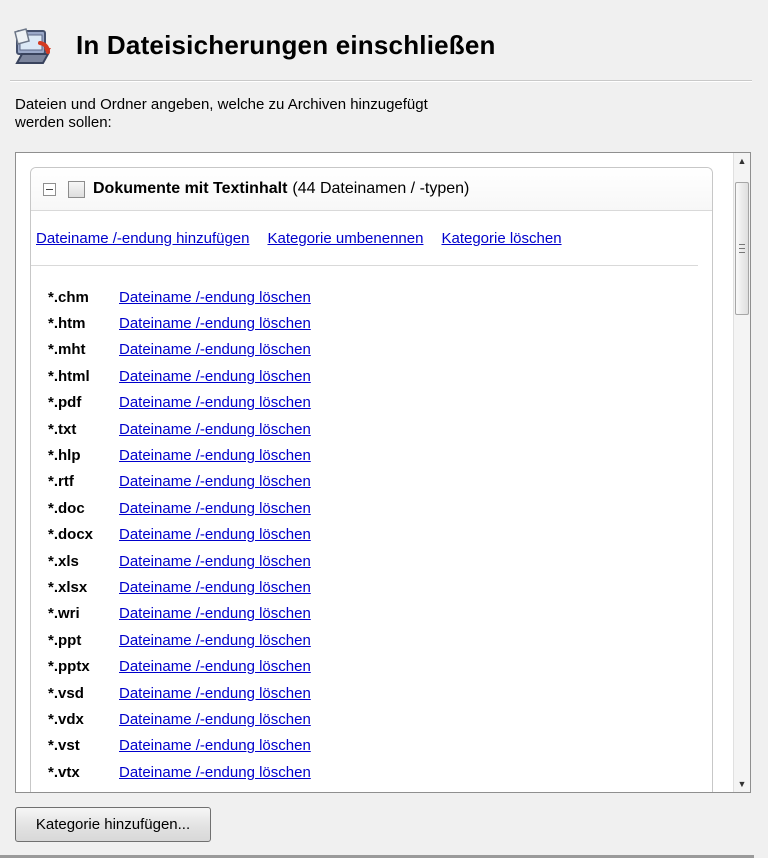 The image size is (768, 858). What do you see at coordinates (68, 587) in the screenshot?
I see `extension-name: *.xlsx` at bounding box center [68, 587].